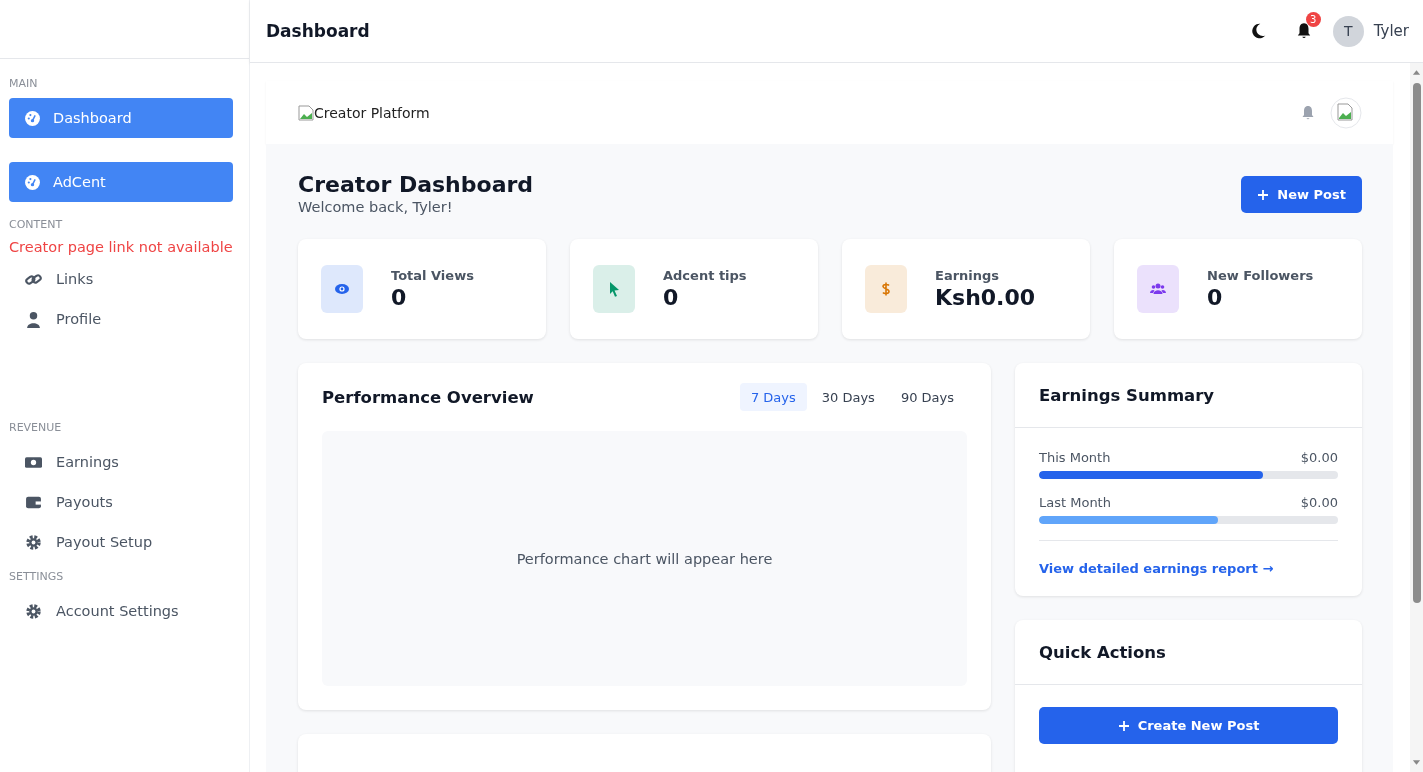 The width and height of the screenshot is (1423, 772). What do you see at coordinates (1346, 112) in the screenshot?
I see `broken-avatar-icon` at bounding box center [1346, 112].